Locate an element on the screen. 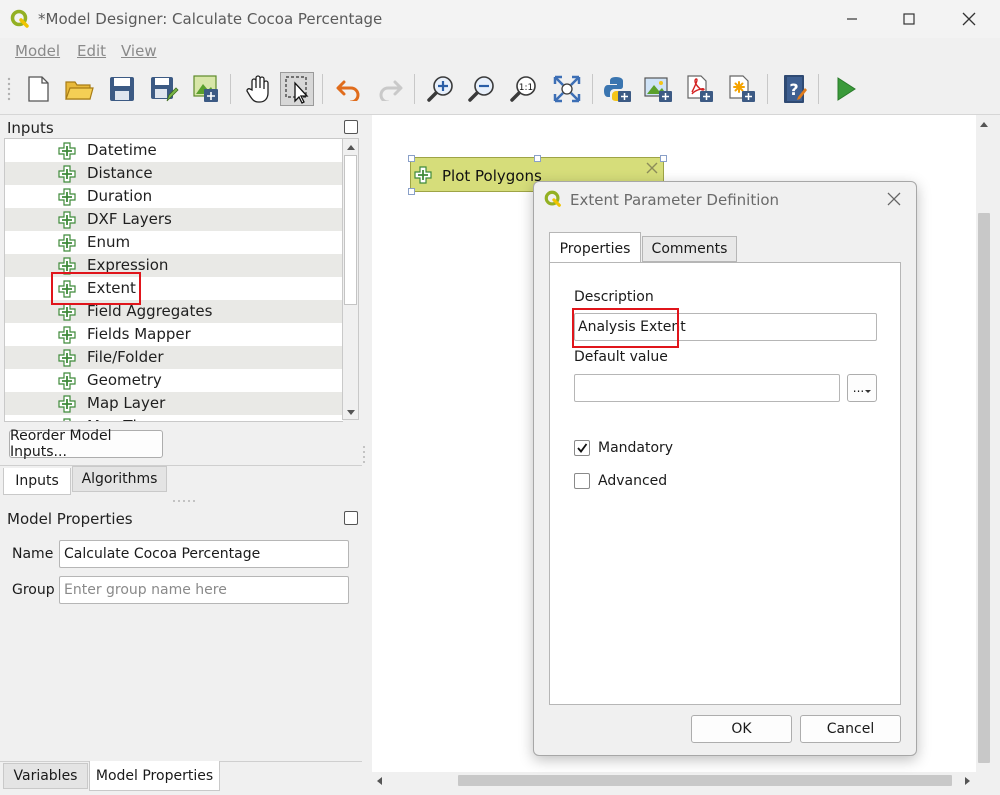  input-item-geometry: Geometry is located at coordinates (174, 380).